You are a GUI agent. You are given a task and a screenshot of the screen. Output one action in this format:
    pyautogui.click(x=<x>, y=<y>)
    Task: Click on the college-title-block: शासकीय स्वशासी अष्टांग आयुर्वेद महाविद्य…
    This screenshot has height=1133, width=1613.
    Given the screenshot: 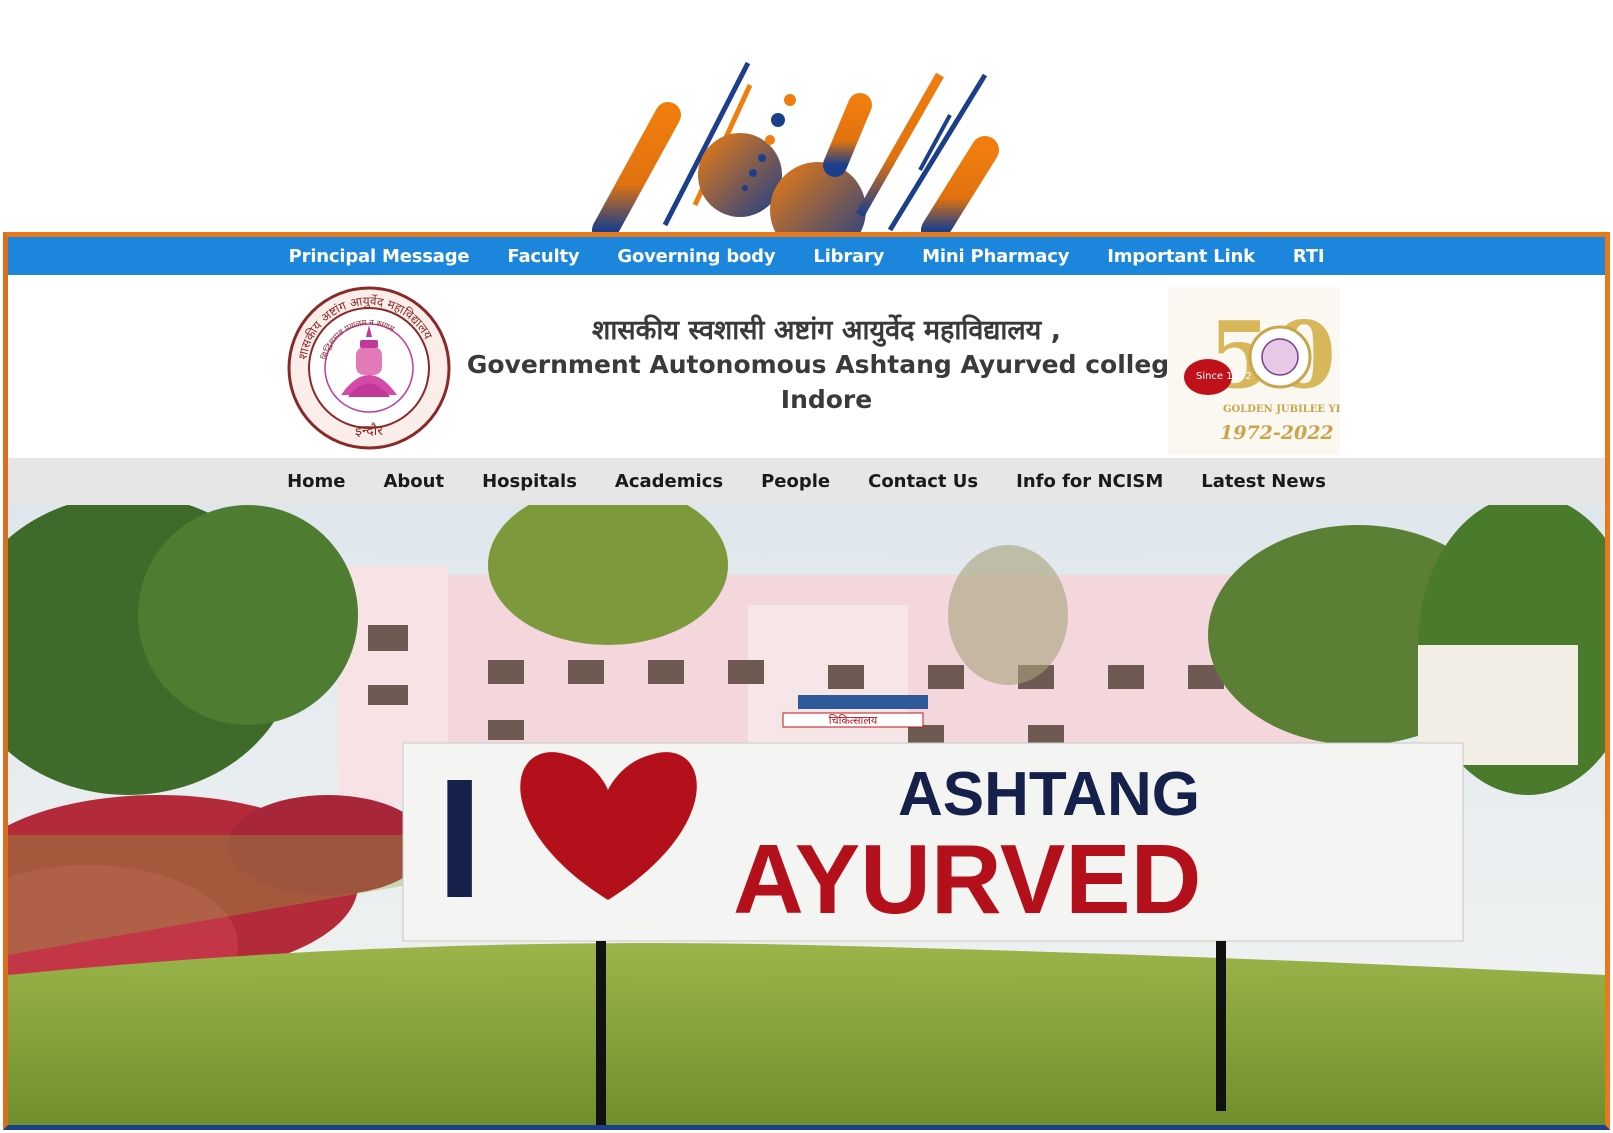 What is the action you would take?
    pyautogui.click(x=826, y=363)
    